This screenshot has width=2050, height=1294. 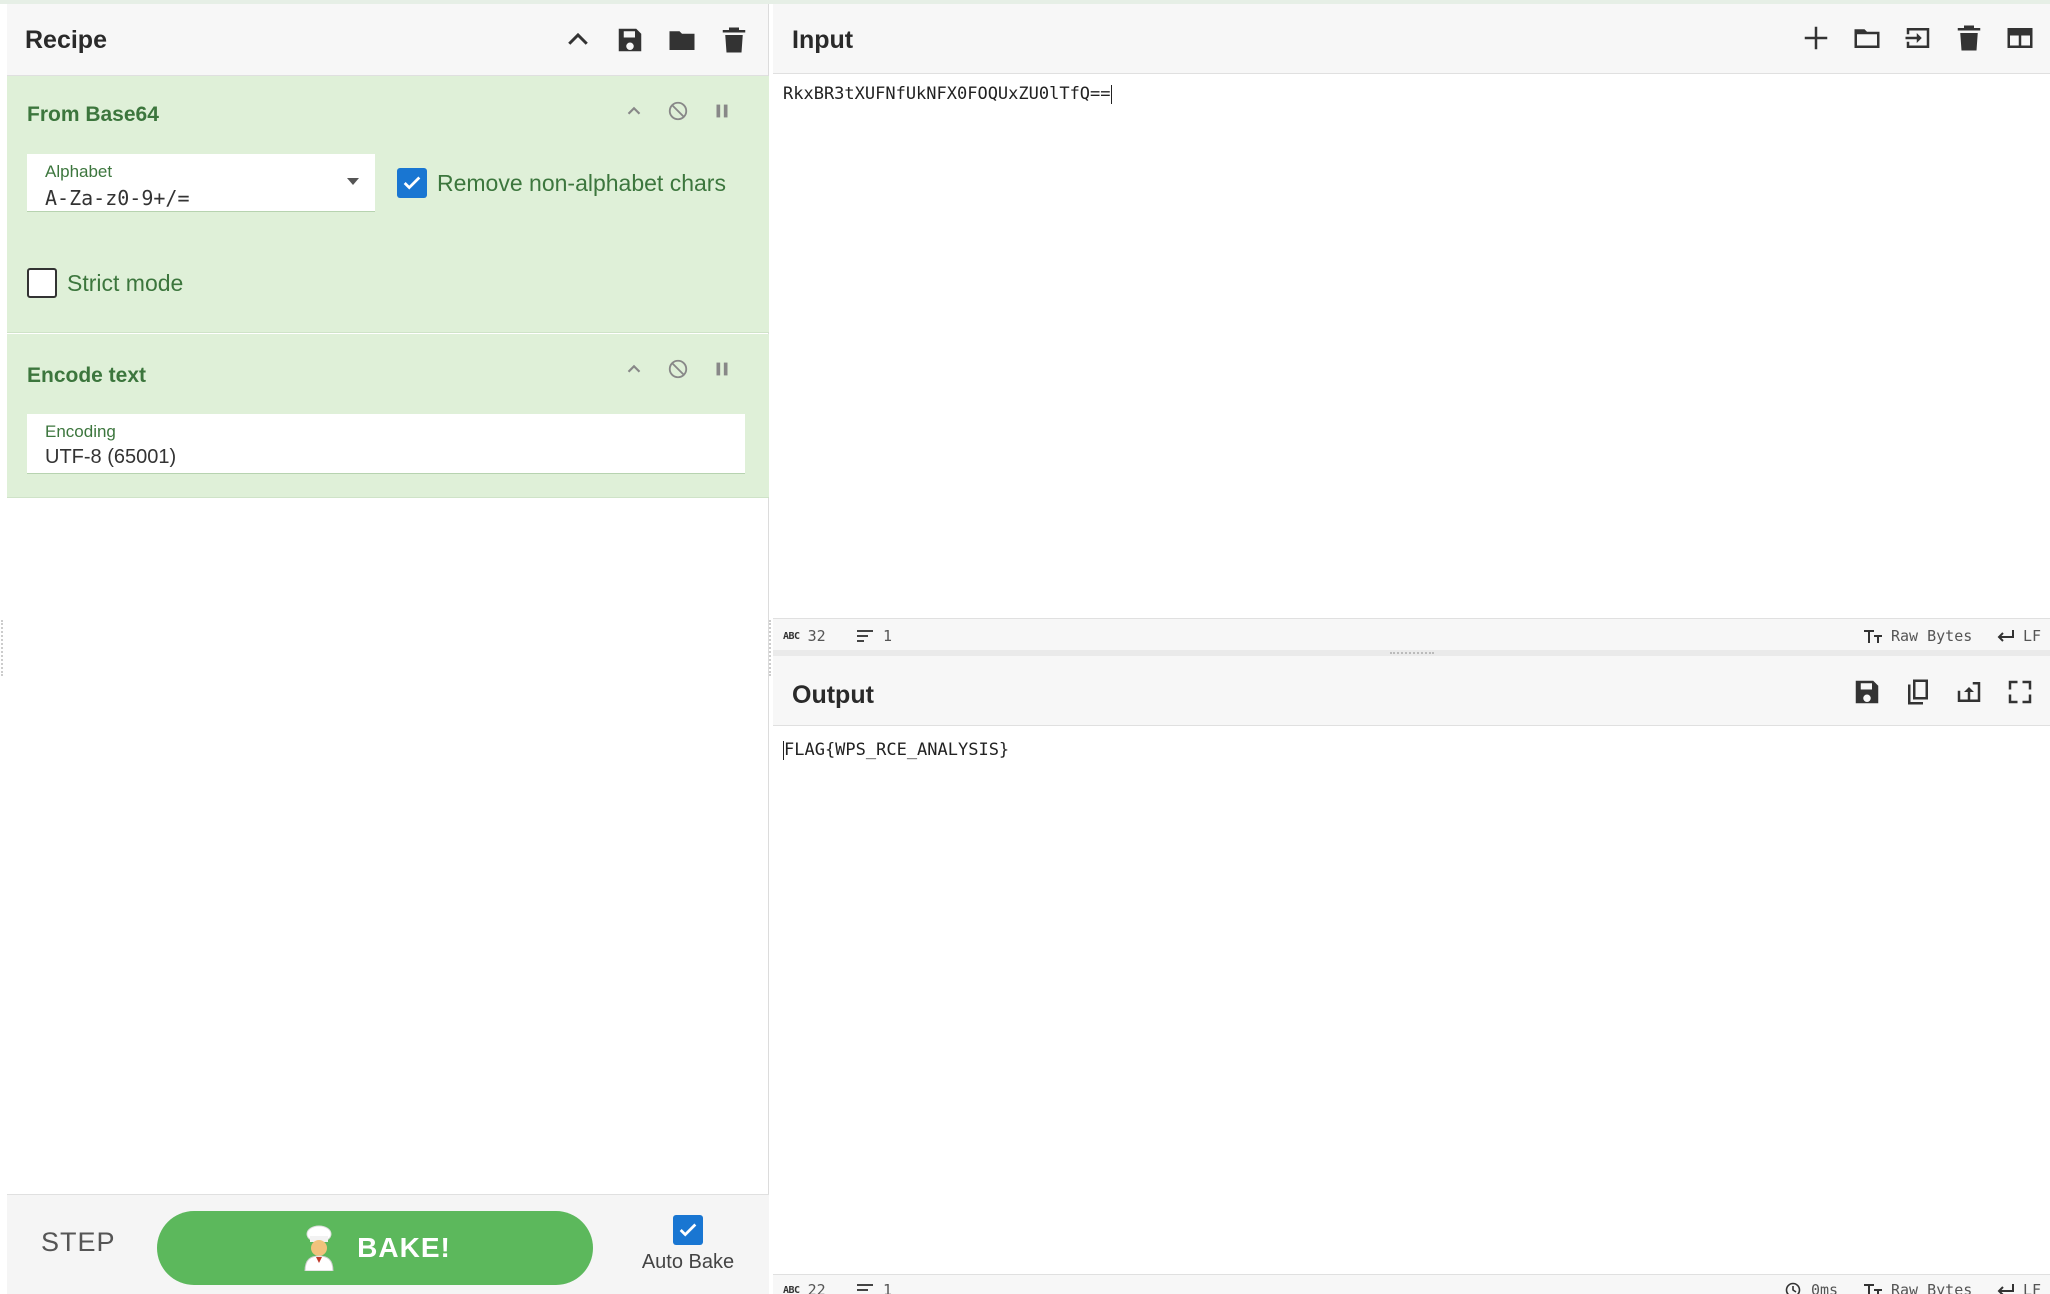 I want to click on output-header-icons, so click(x=1943, y=692).